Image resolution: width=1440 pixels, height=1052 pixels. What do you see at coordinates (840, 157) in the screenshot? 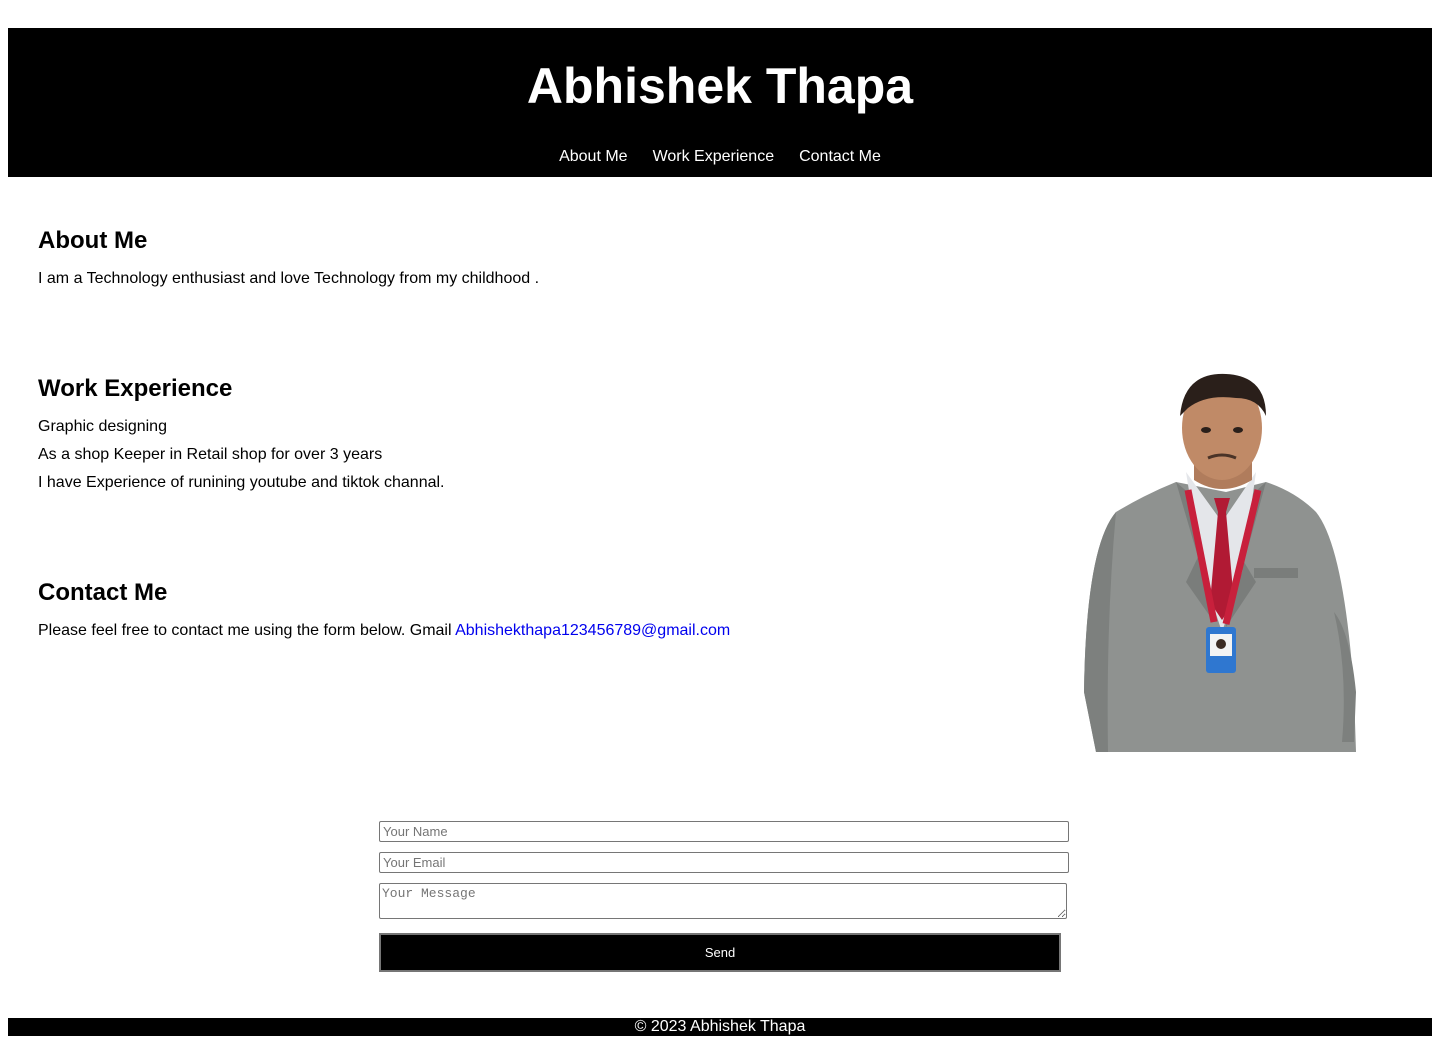
I see `nav-link-contact: Contact Me` at bounding box center [840, 157].